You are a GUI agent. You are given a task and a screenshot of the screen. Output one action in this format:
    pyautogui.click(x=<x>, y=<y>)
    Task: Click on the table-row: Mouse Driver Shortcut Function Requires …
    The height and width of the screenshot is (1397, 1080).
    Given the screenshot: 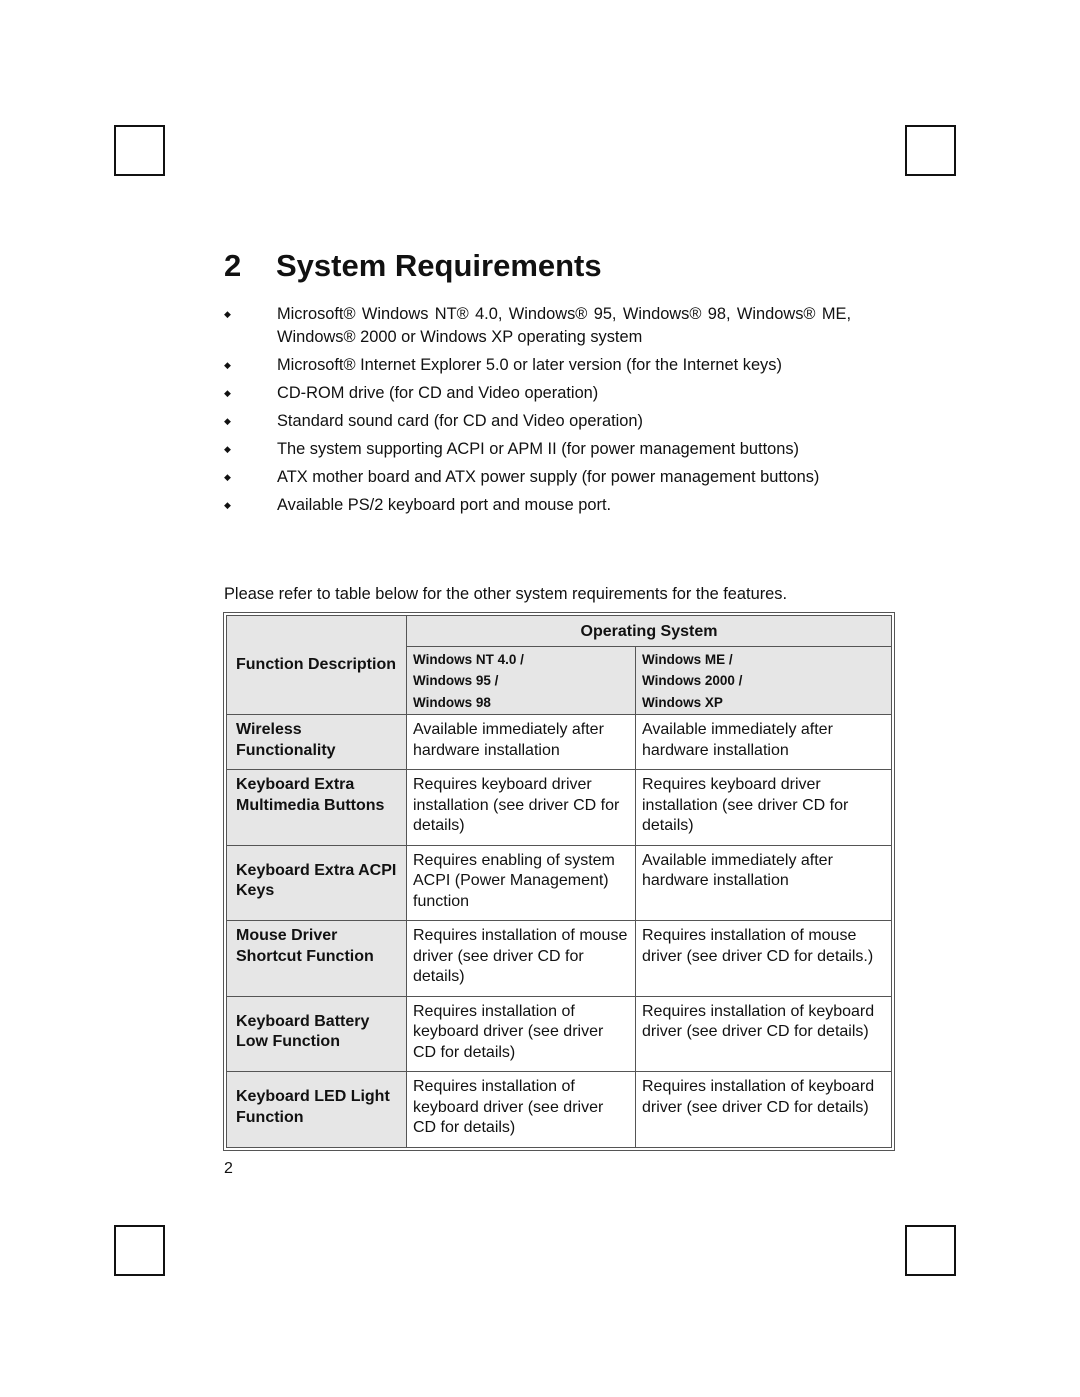 What is the action you would take?
    pyautogui.click(x=559, y=958)
    